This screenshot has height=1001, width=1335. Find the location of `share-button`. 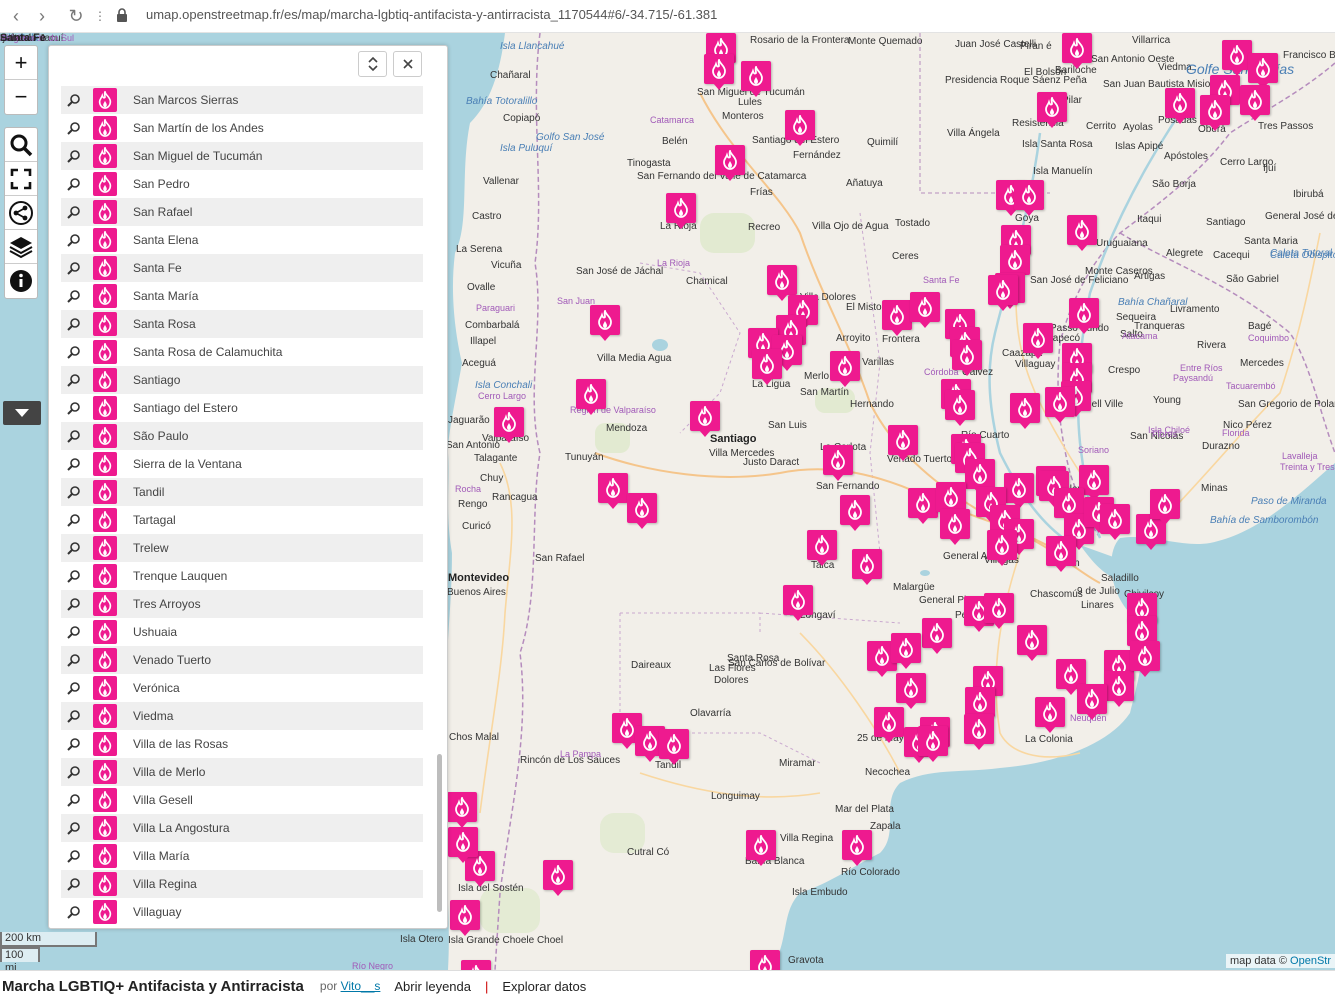

share-button is located at coordinates (21, 213).